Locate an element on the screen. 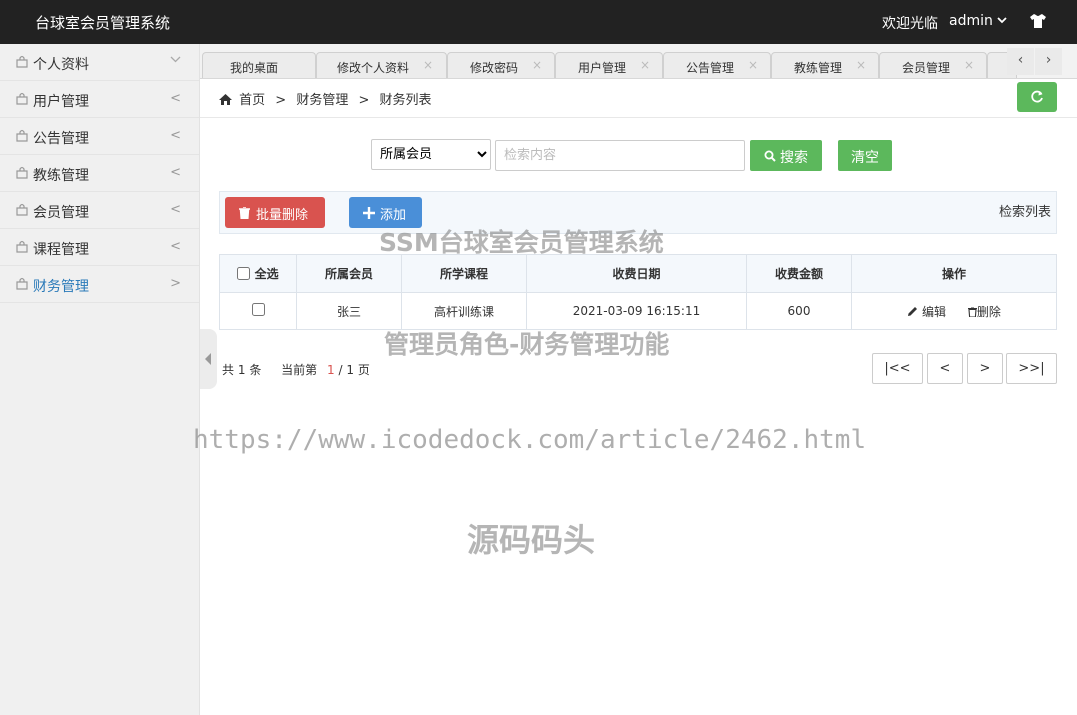  tab-label: 用户管理 is located at coordinates (602, 68).